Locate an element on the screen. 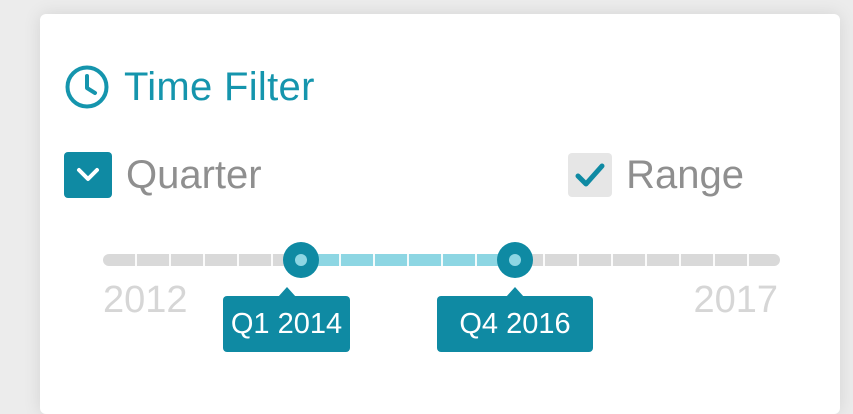 The image size is (853, 414). range-label: Range is located at coordinates (685, 175).